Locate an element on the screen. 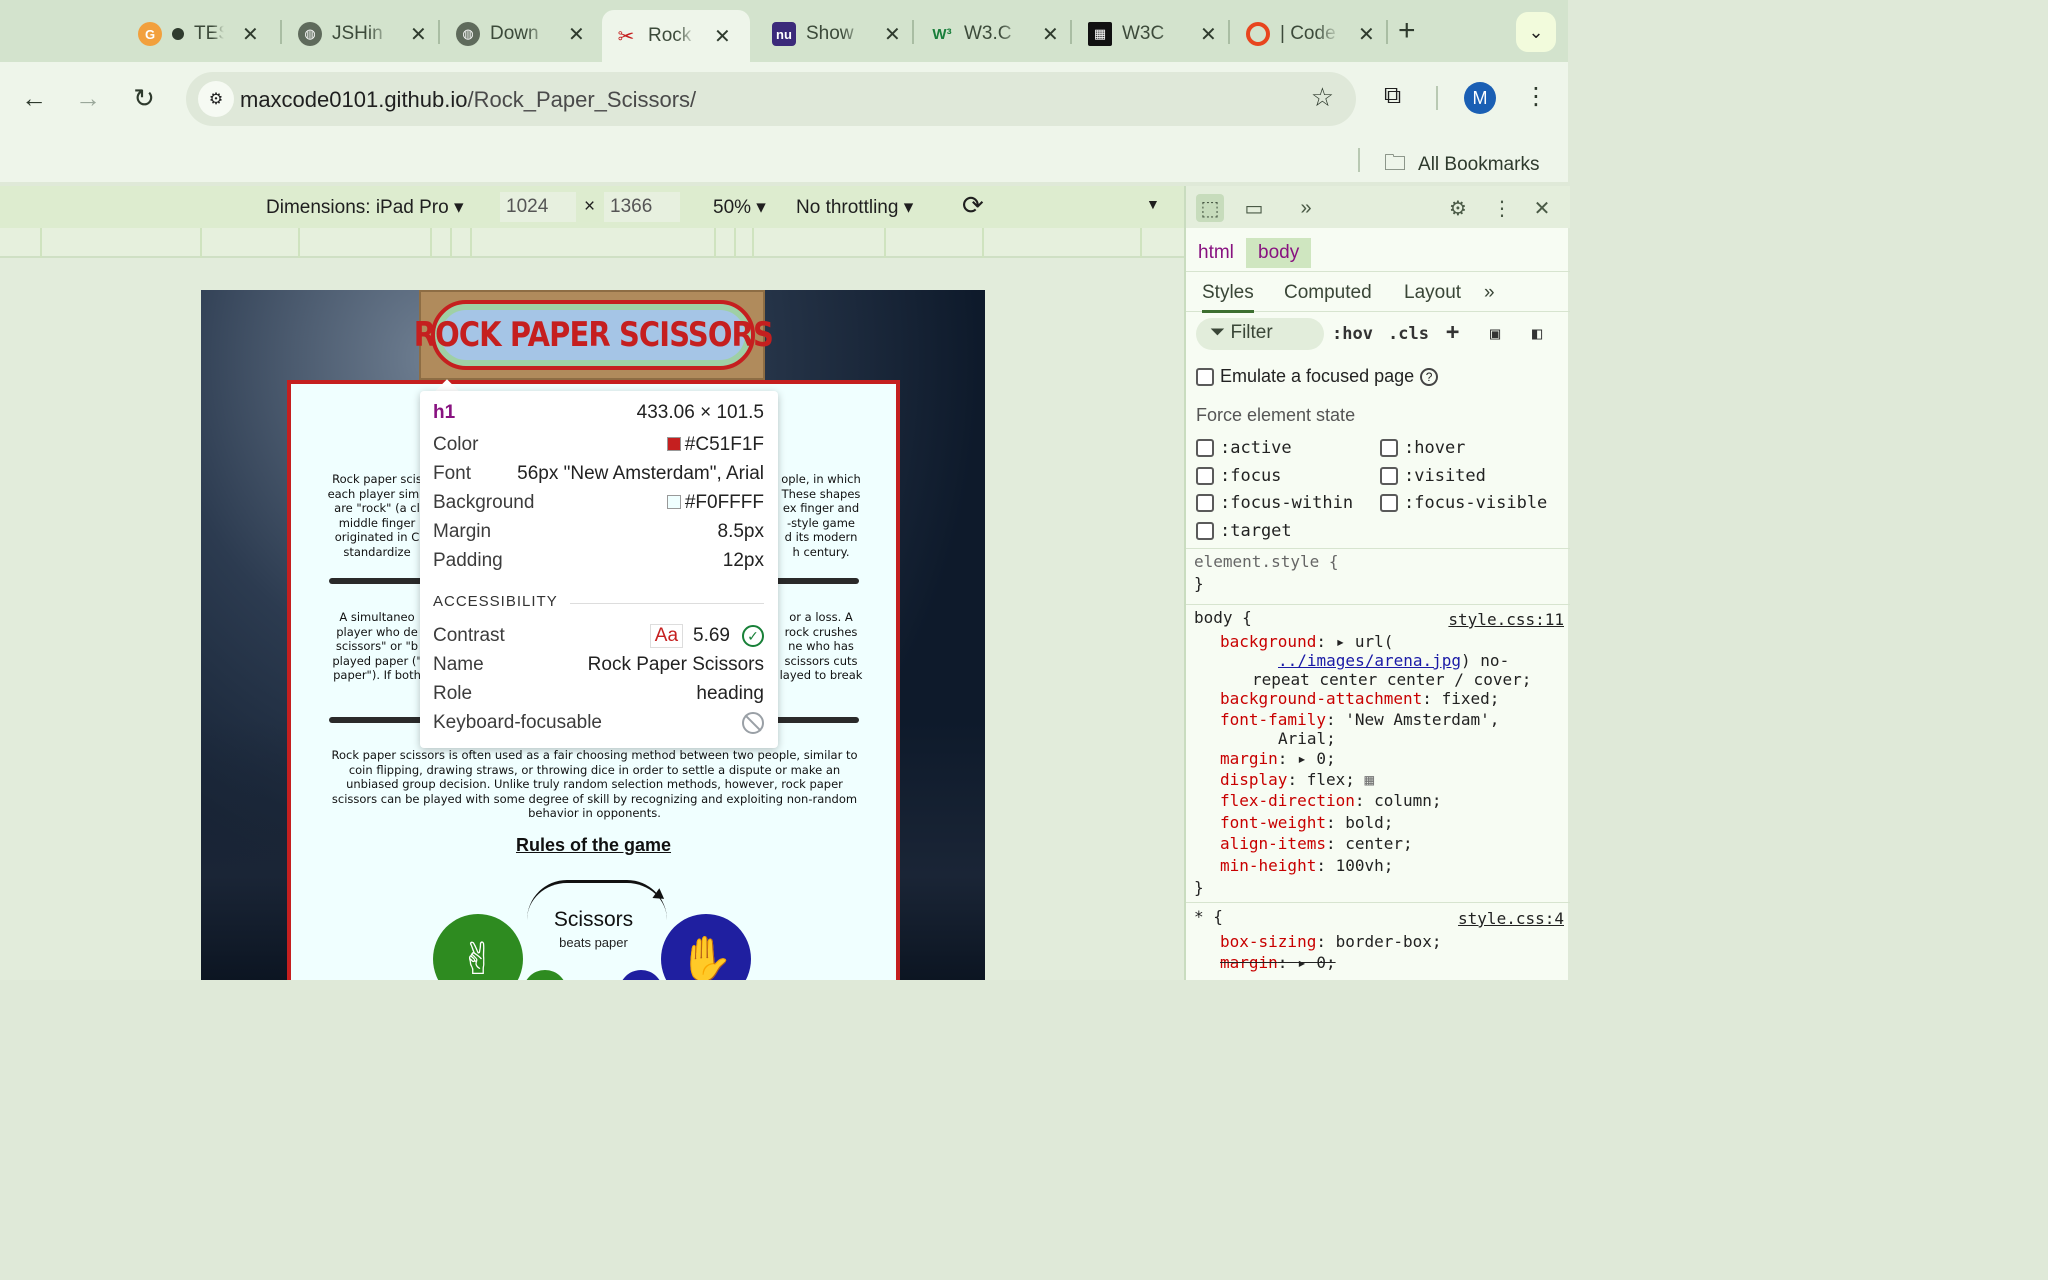  tab-code: | Code ✕ is located at coordinates (1310, 34).